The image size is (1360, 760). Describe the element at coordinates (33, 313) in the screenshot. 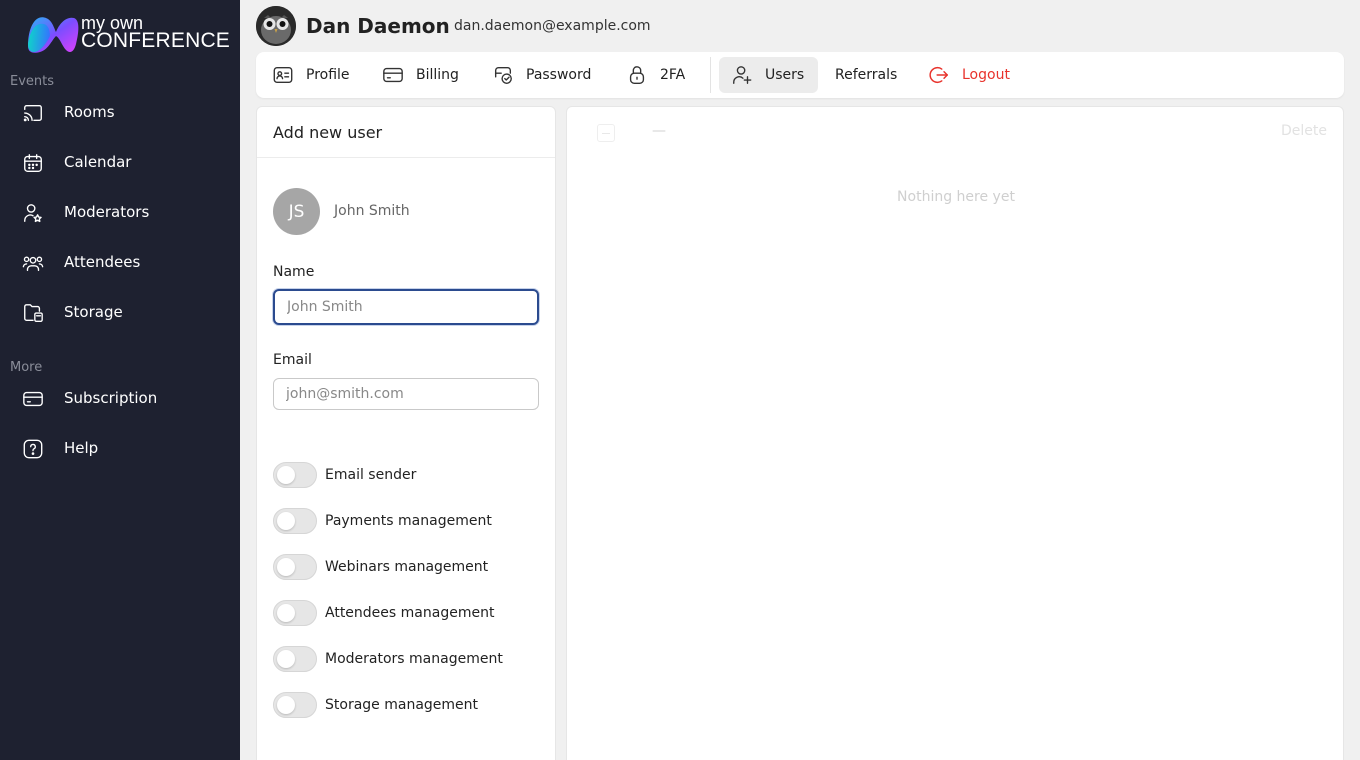

I see `folder-icon` at that location.